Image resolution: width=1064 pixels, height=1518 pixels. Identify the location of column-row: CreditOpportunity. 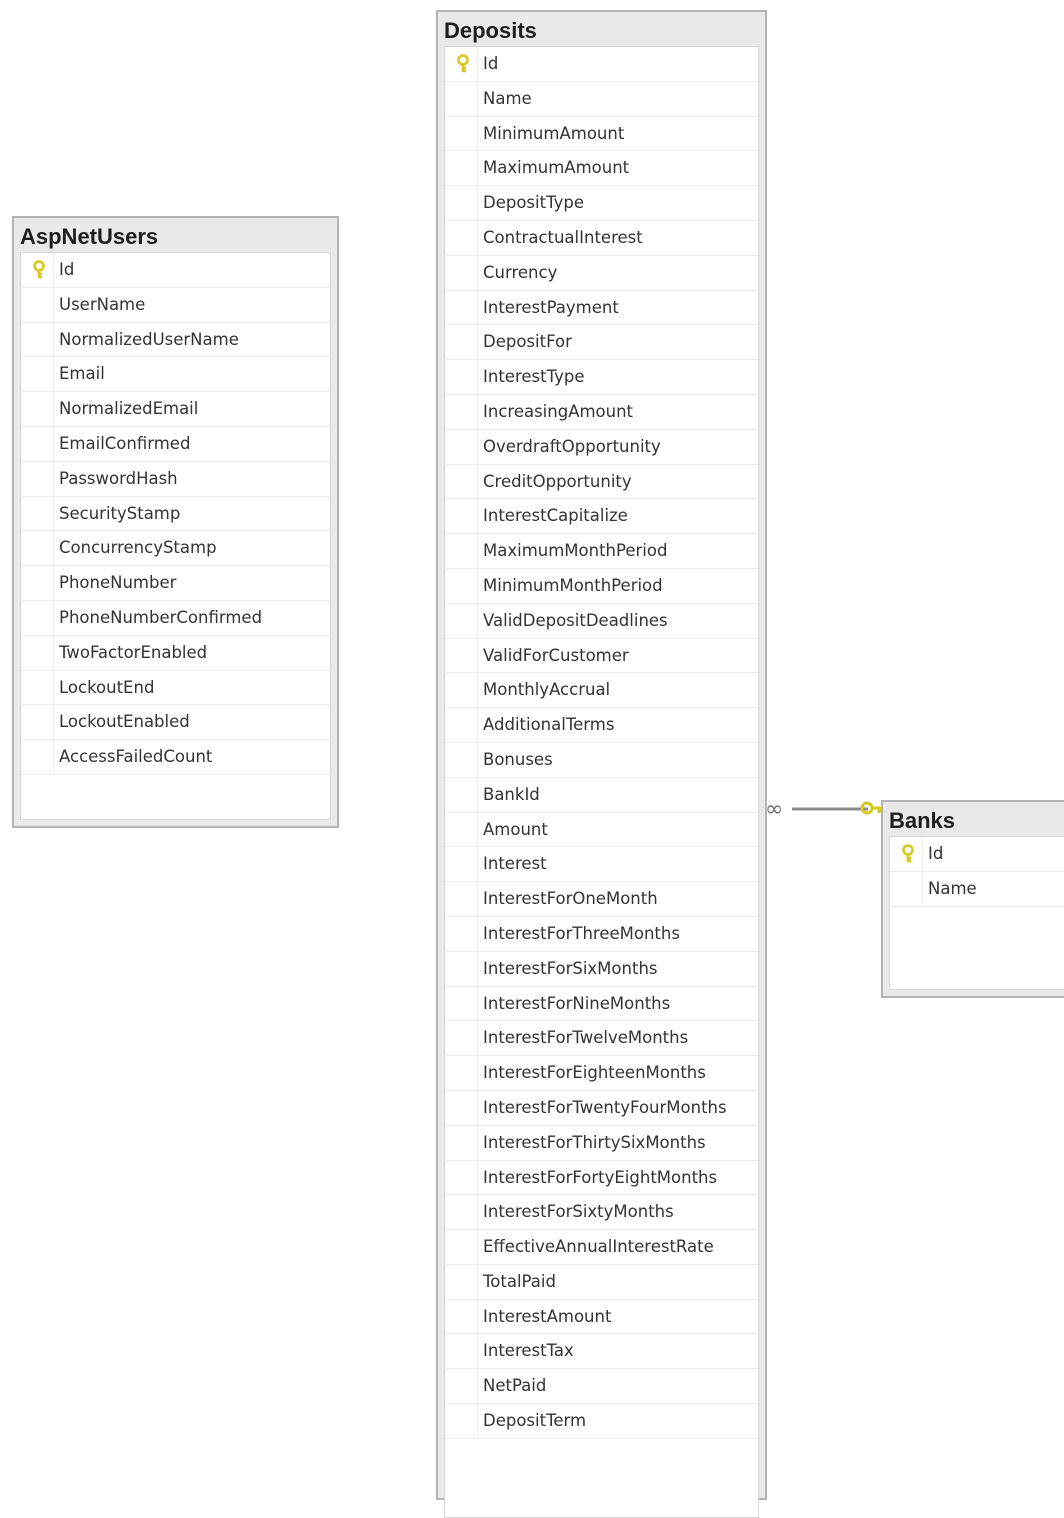
(601, 482).